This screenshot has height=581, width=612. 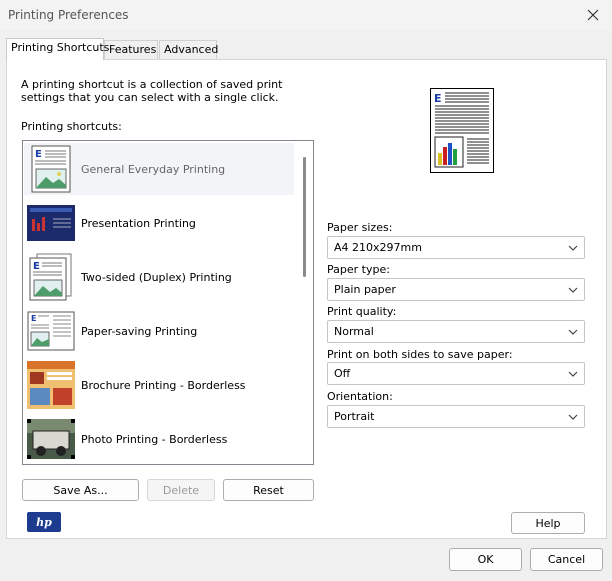 What do you see at coordinates (51, 169) in the screenshot?
I see `document-page-icon: E` at bounding box center [51, 169].